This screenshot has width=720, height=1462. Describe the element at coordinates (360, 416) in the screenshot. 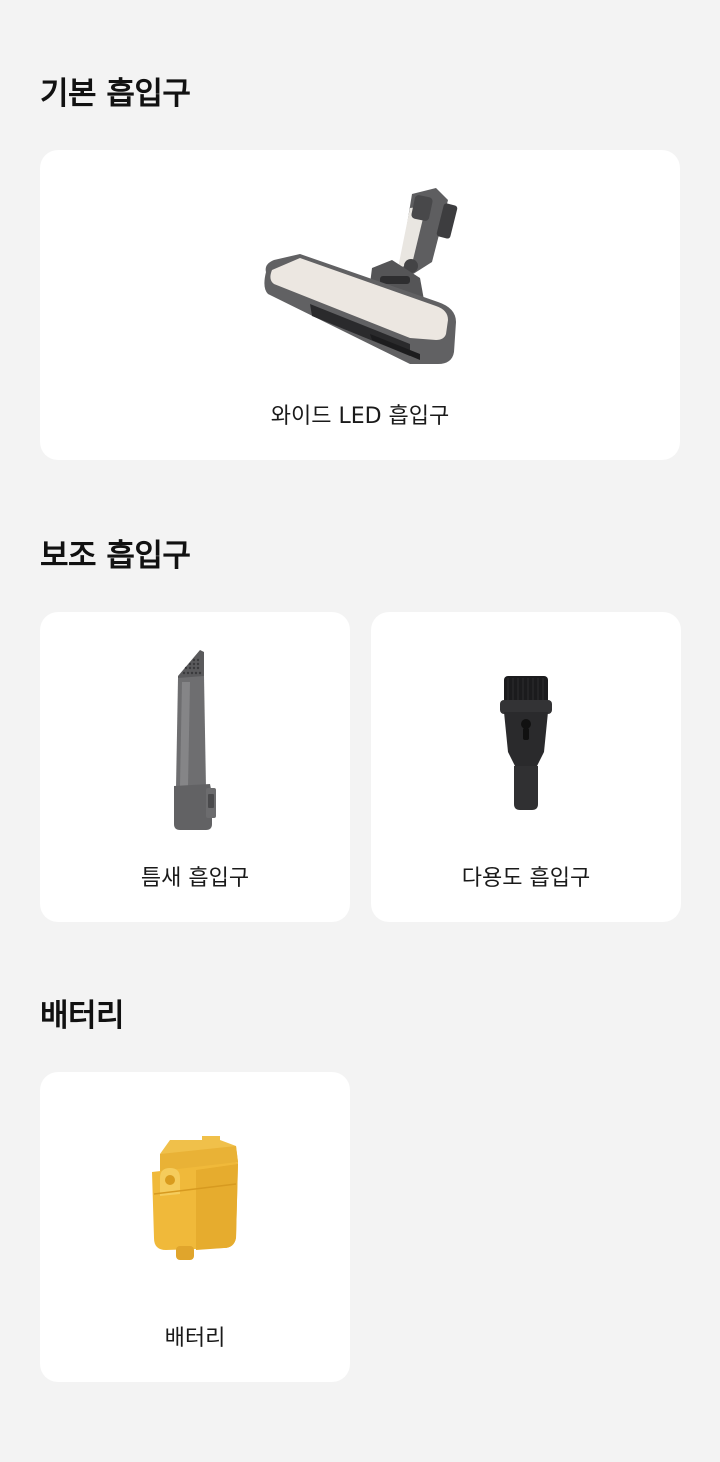

I see `product-label: 와이드 LED 흡입구` at that location.